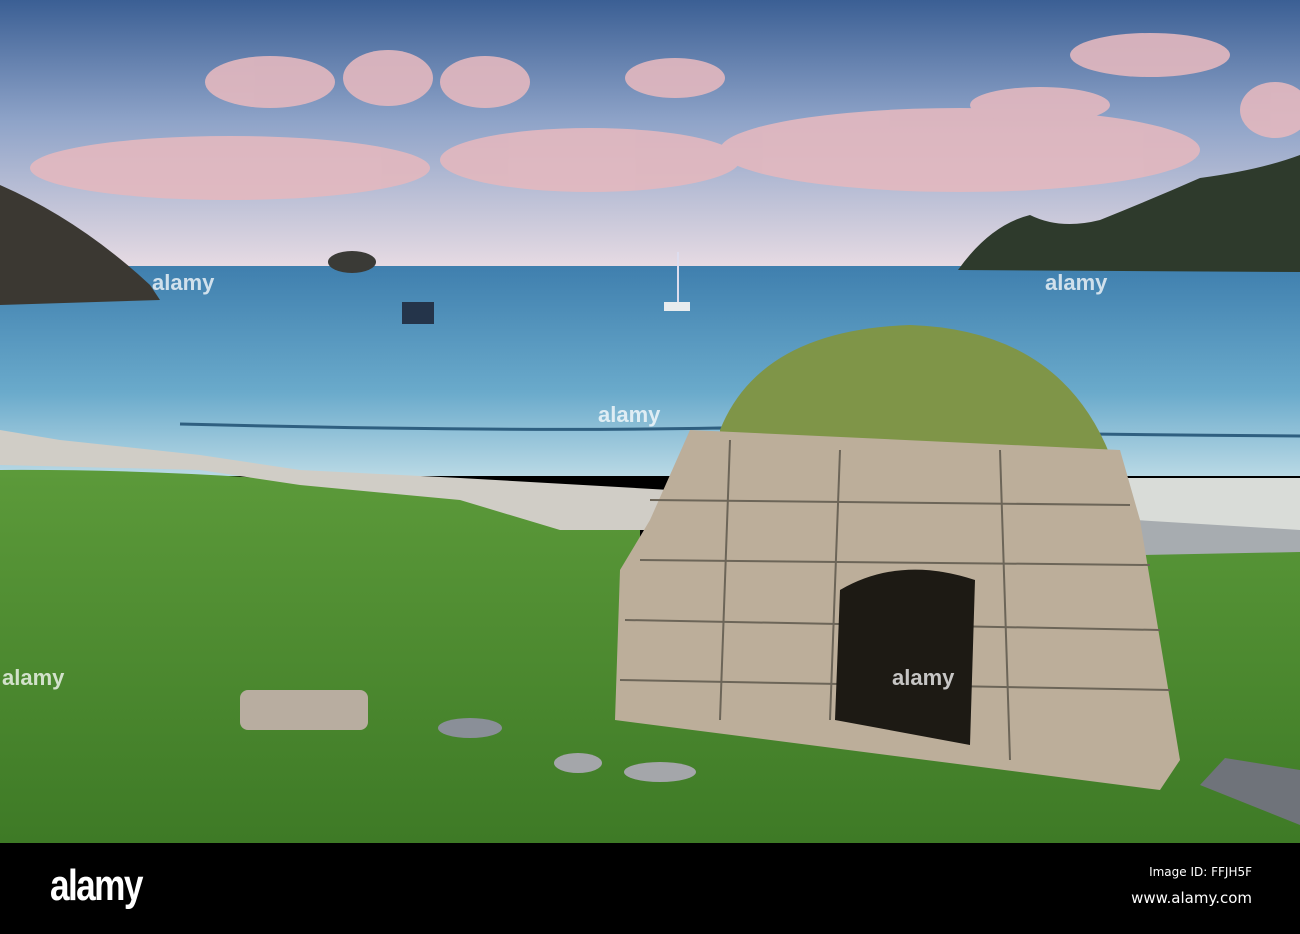  What do you see at coordinates (1191, 898) in the screenshot?
I see `website-link: www.alamy.com` at bounding box center [1191, 898].